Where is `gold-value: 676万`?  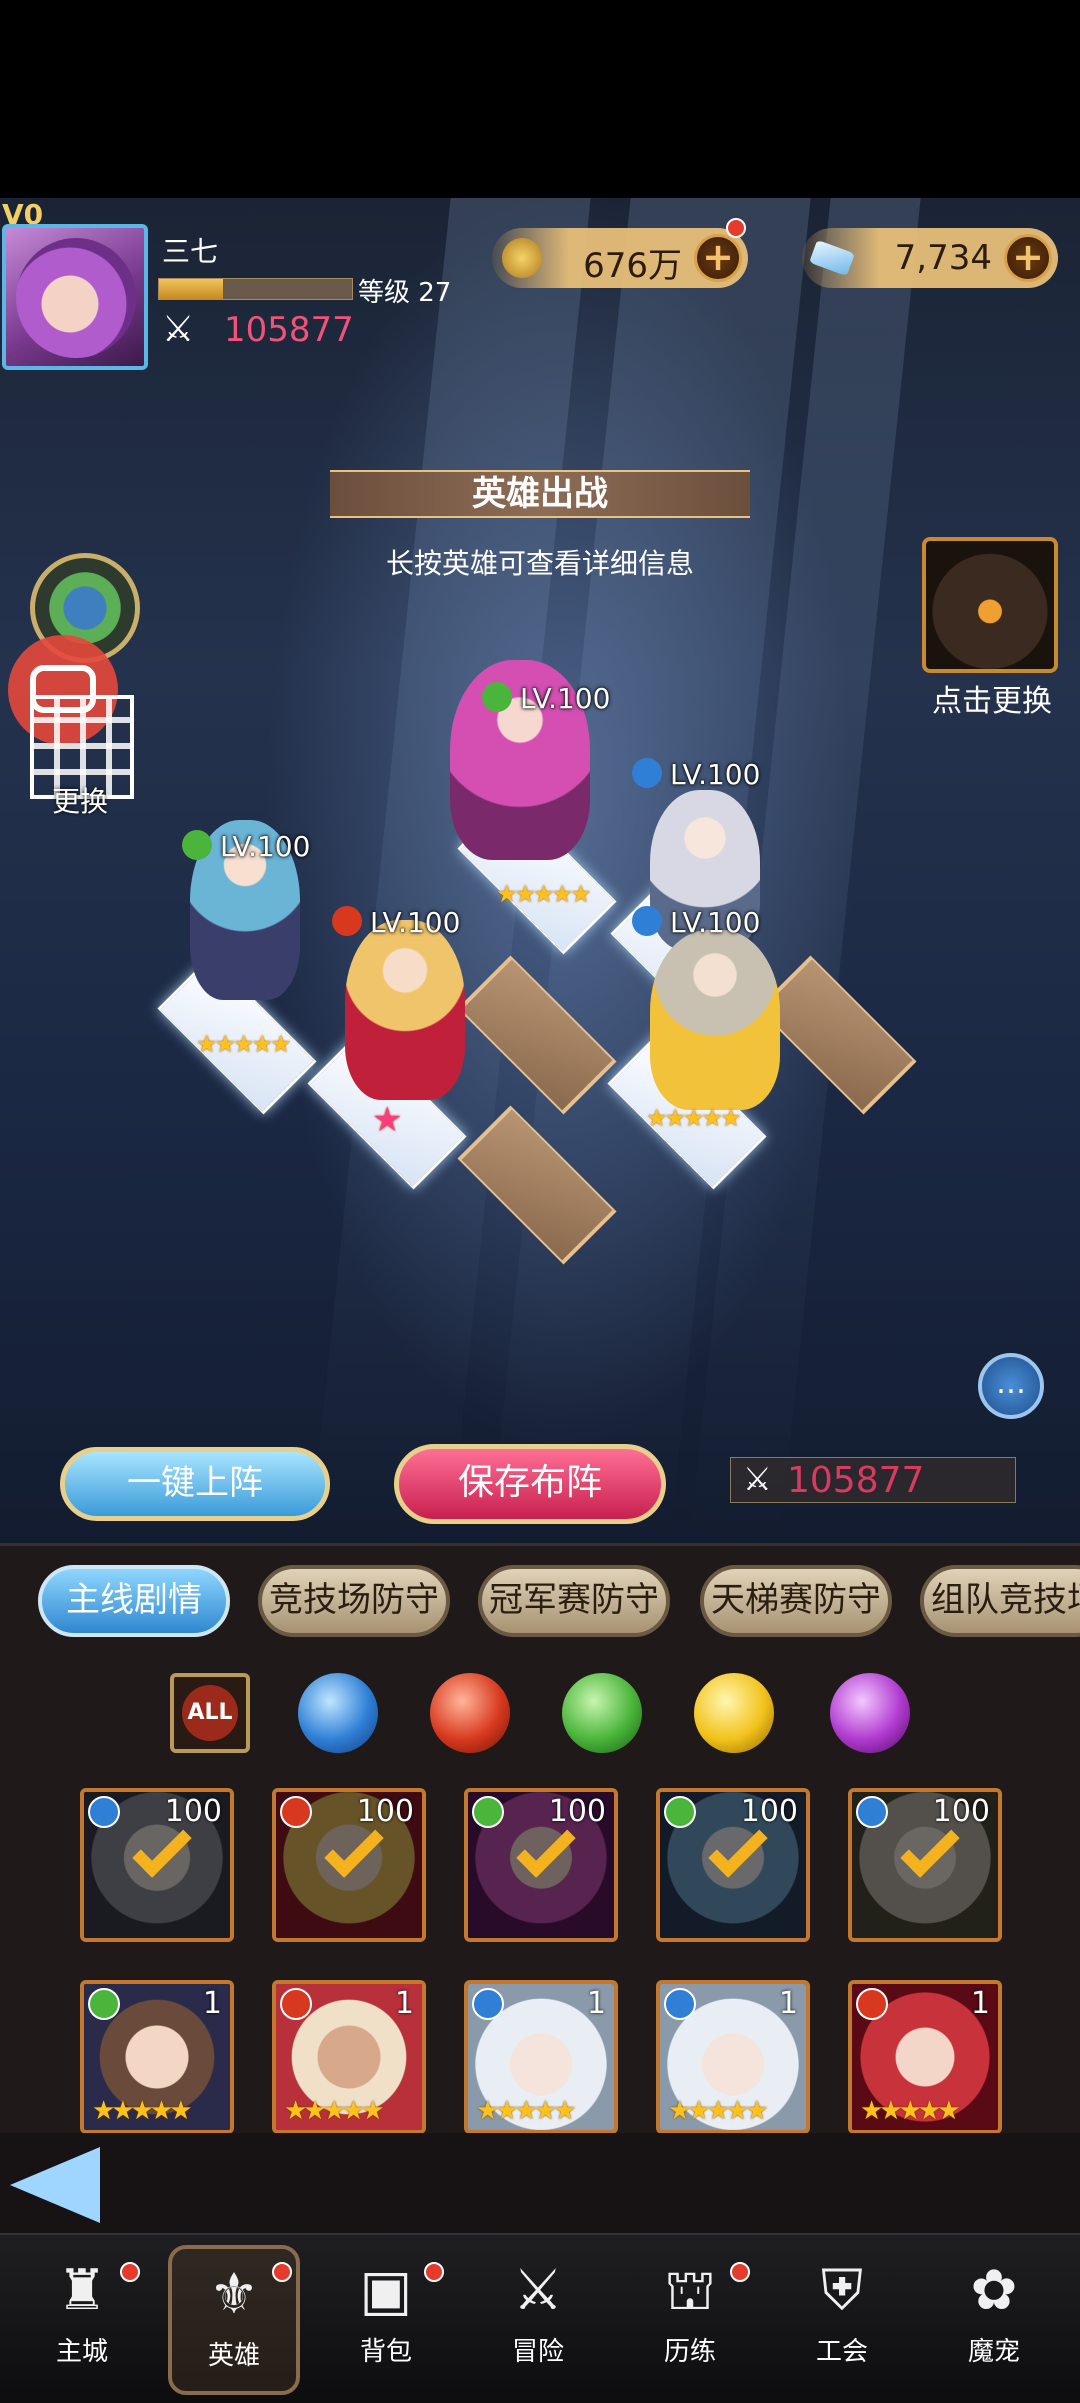 gold-value: 676万 is located at coordinates (632, 266).